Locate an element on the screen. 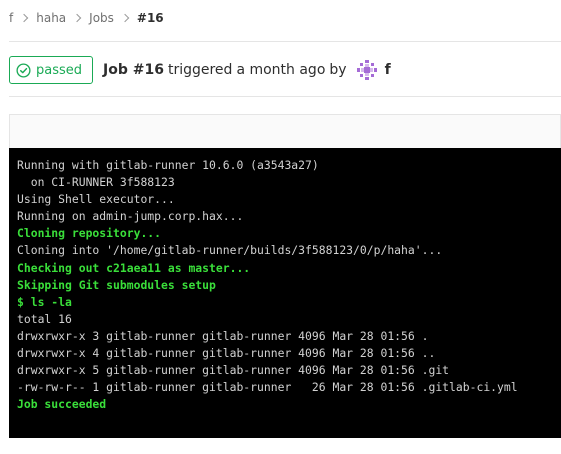 This screenshot has width=561, height=454. log-line: Skipping Git submodules setup is located at coordinates (116, 284).